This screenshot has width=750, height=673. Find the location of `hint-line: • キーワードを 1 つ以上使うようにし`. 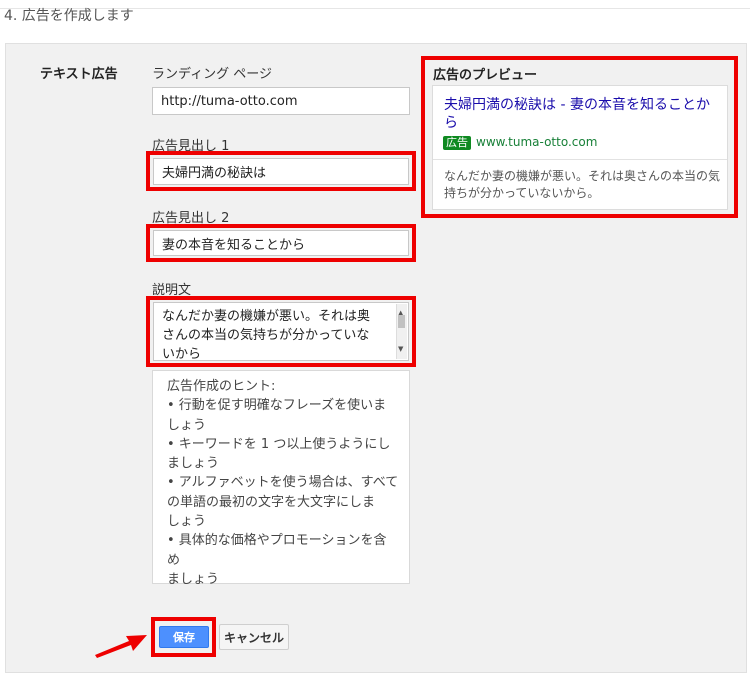

hint-line: • キーワードを 1 つ以上使うようにし is located at coordinates (279, 444).